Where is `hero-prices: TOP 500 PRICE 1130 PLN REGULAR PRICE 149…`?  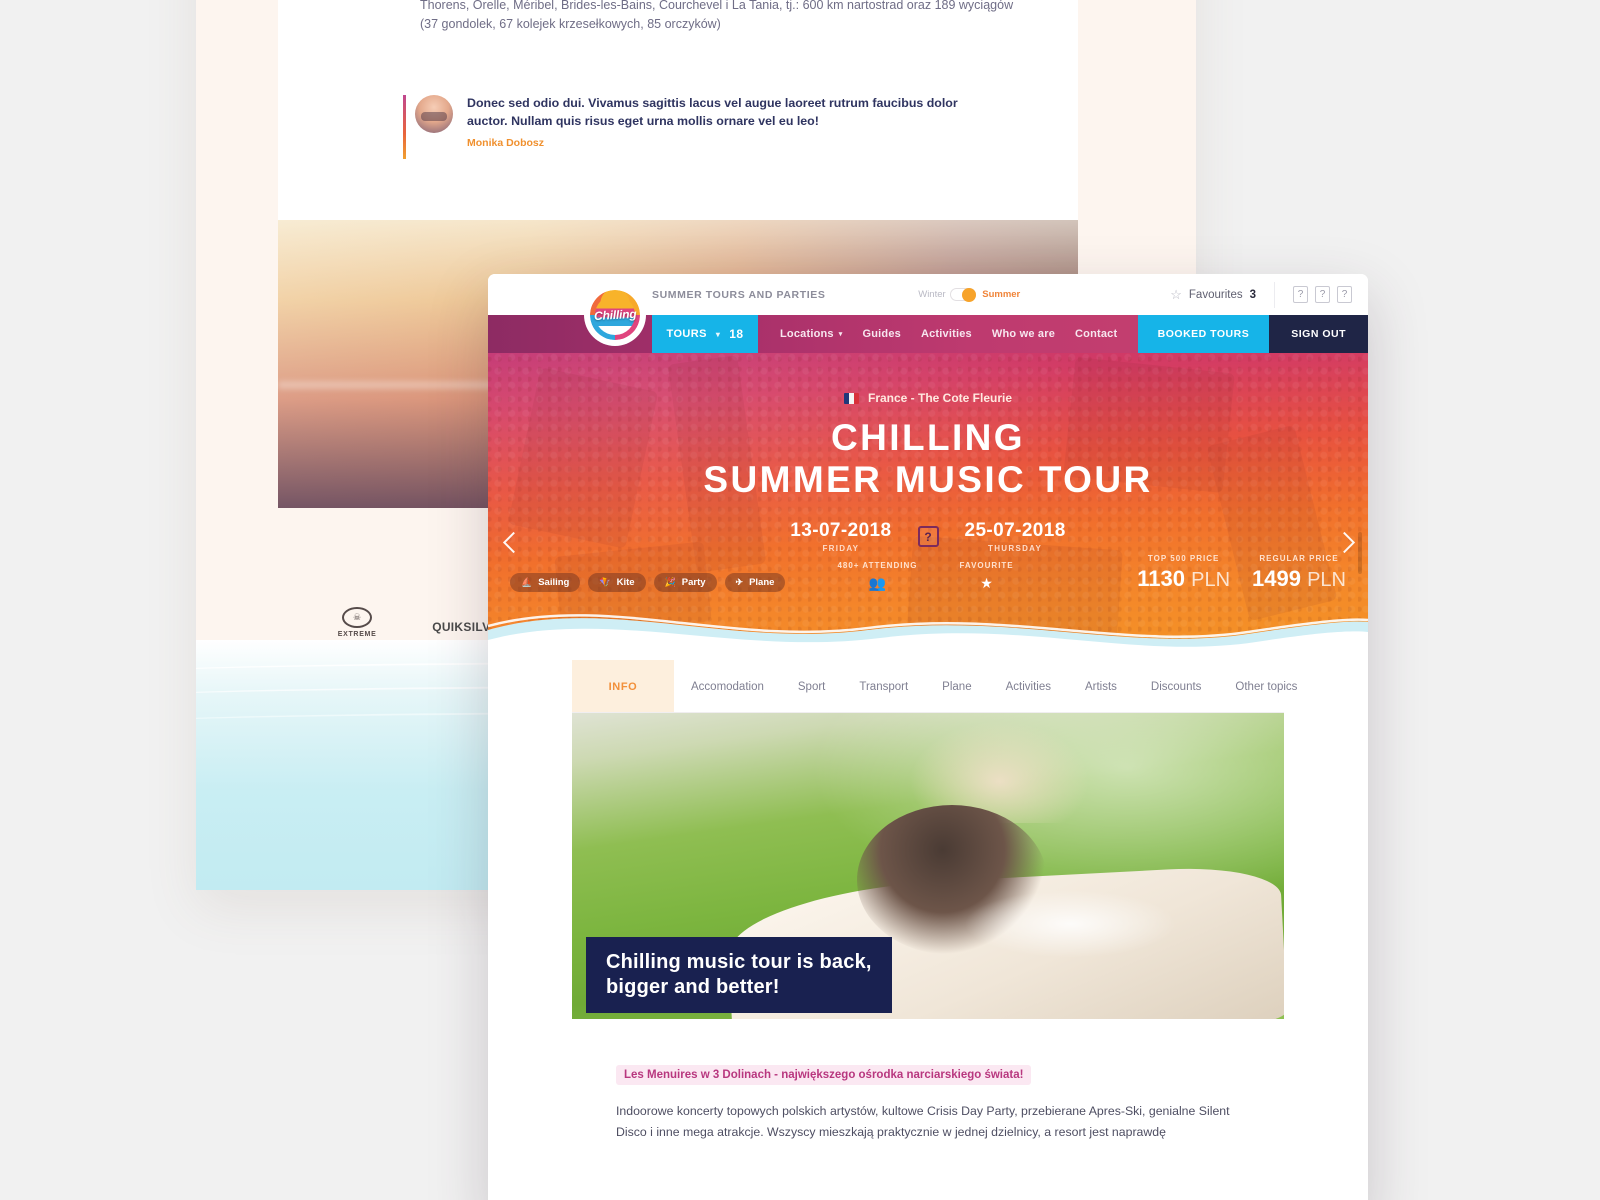 hero-prices: TOP 500 PRICE 1130 PLN REGULAR PRICE 149… is located at coordinates (1241, 573).